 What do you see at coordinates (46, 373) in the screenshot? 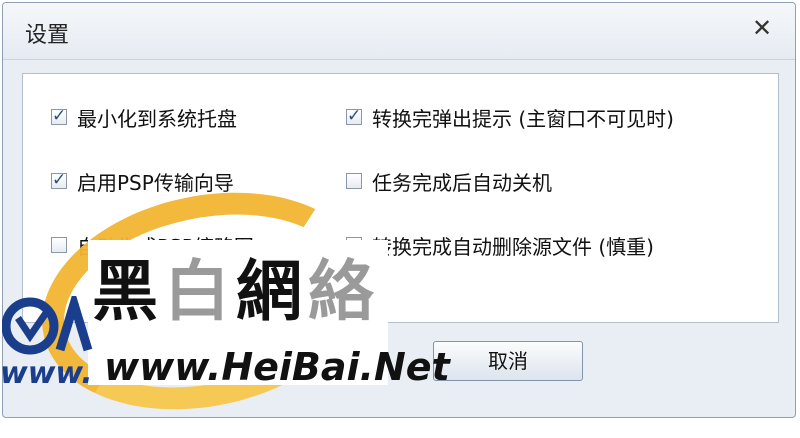
I see `watermark-www: www.` at bounding box center [46, 373].